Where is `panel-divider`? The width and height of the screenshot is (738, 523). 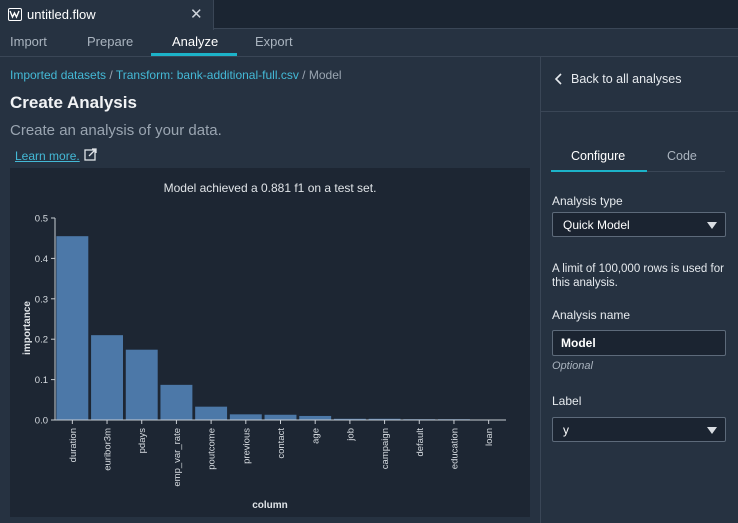
panel-divider is located at coordinates (639, 111).